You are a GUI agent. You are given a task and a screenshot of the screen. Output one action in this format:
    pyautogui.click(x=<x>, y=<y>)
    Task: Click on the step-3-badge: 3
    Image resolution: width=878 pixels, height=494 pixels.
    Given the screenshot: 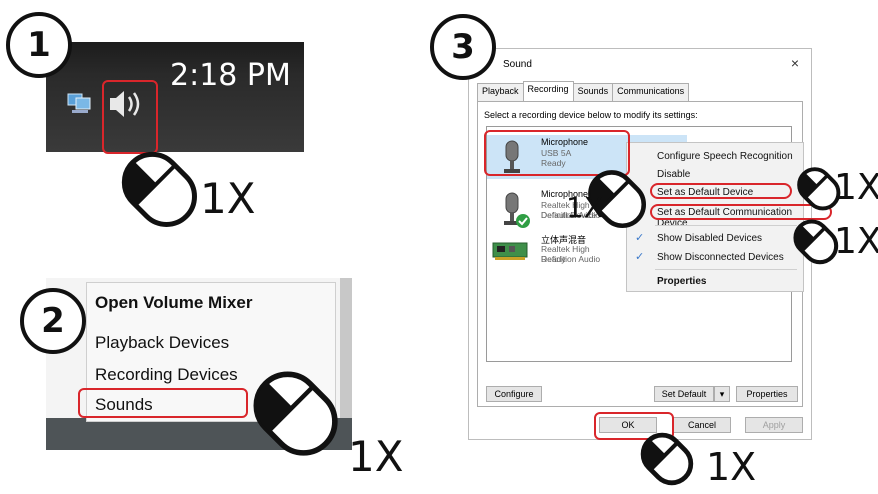 What is the action you would take?
    pyautogui.click(x=463, y=47)
    